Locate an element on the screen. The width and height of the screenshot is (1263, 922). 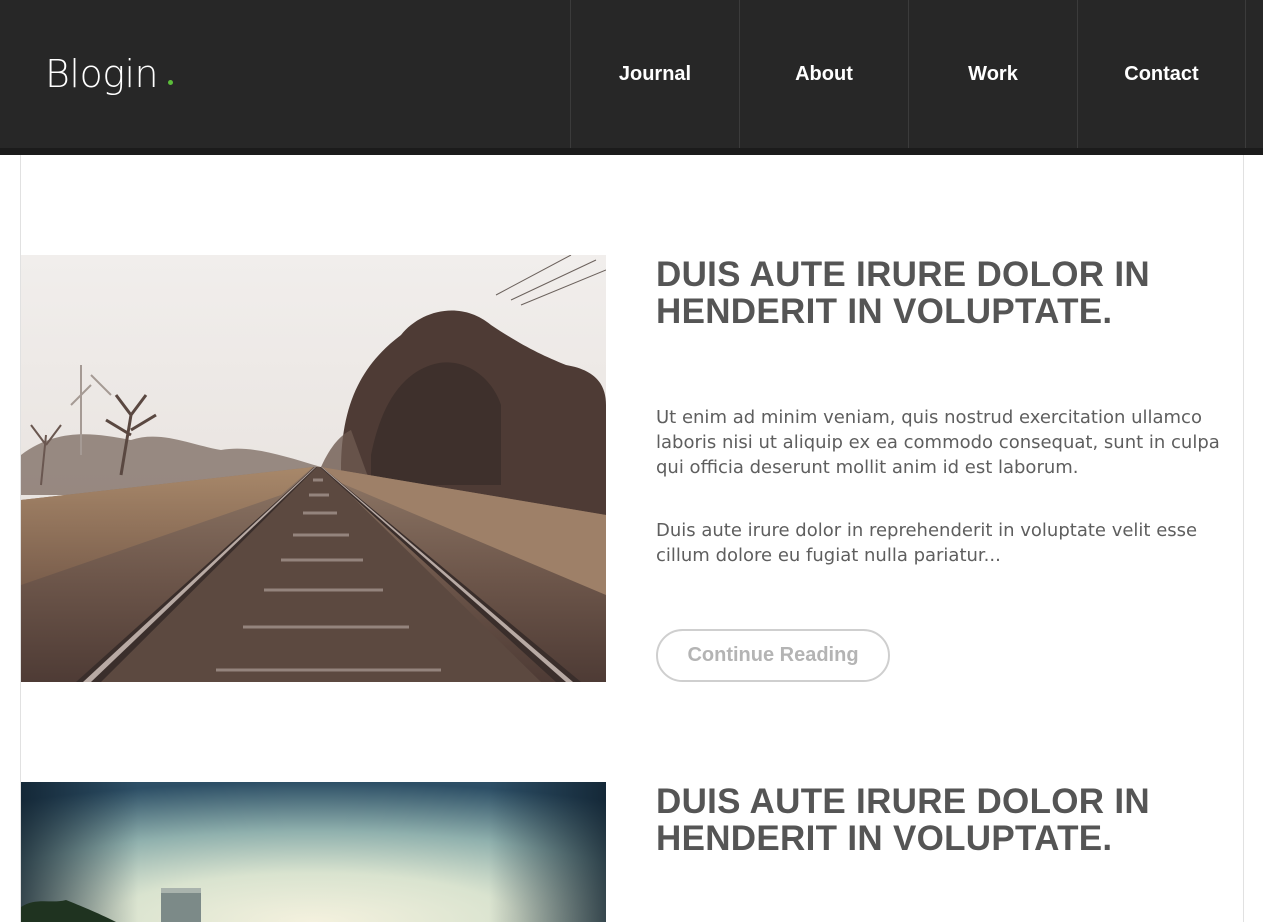
header-shadow is located at coordinates (631, 151).